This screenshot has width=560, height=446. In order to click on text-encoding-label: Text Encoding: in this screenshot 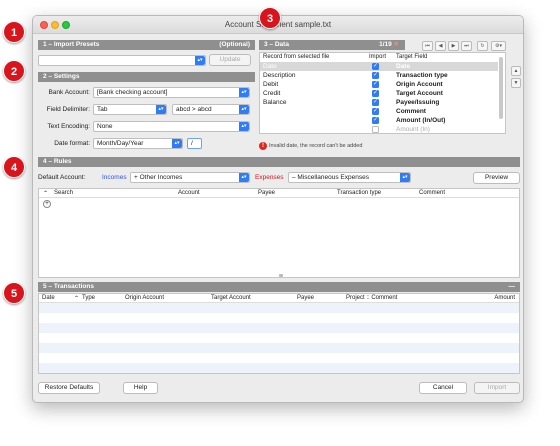, I will do `click(68, 126)`.